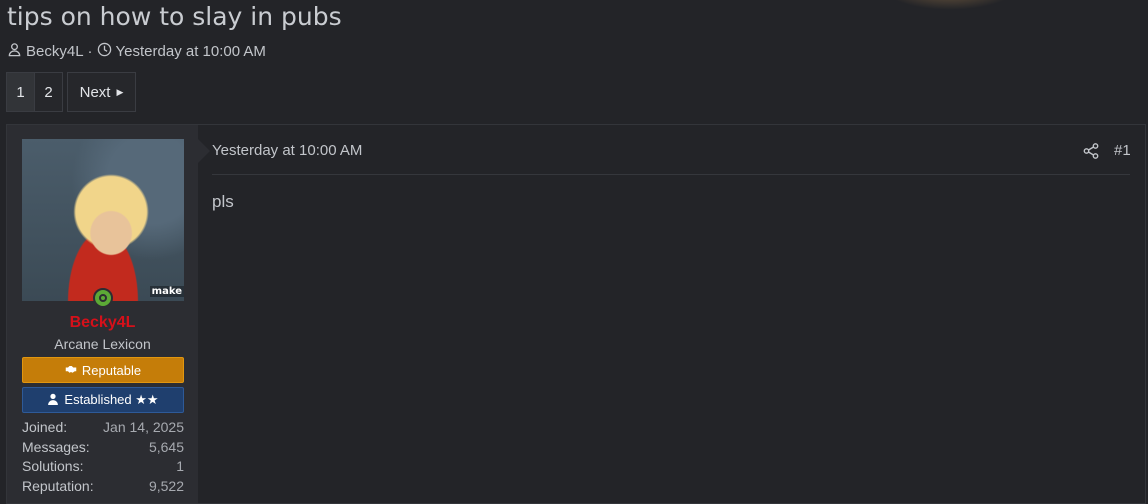 The height and width of the screenshot is (504, 1148). I want to click on stat-joined: Joined: Jan 14, 2025, so click(103, 428).